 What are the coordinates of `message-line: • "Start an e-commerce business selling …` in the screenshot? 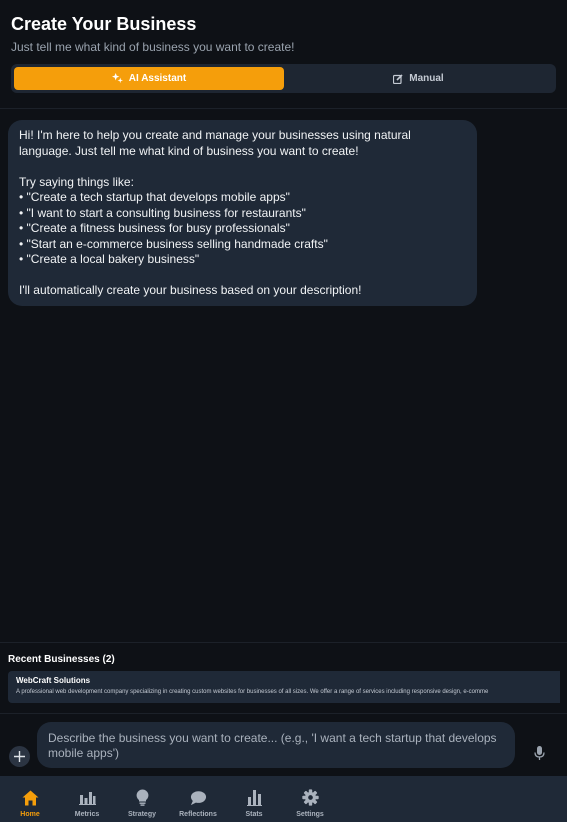 It's located at (173, 243).